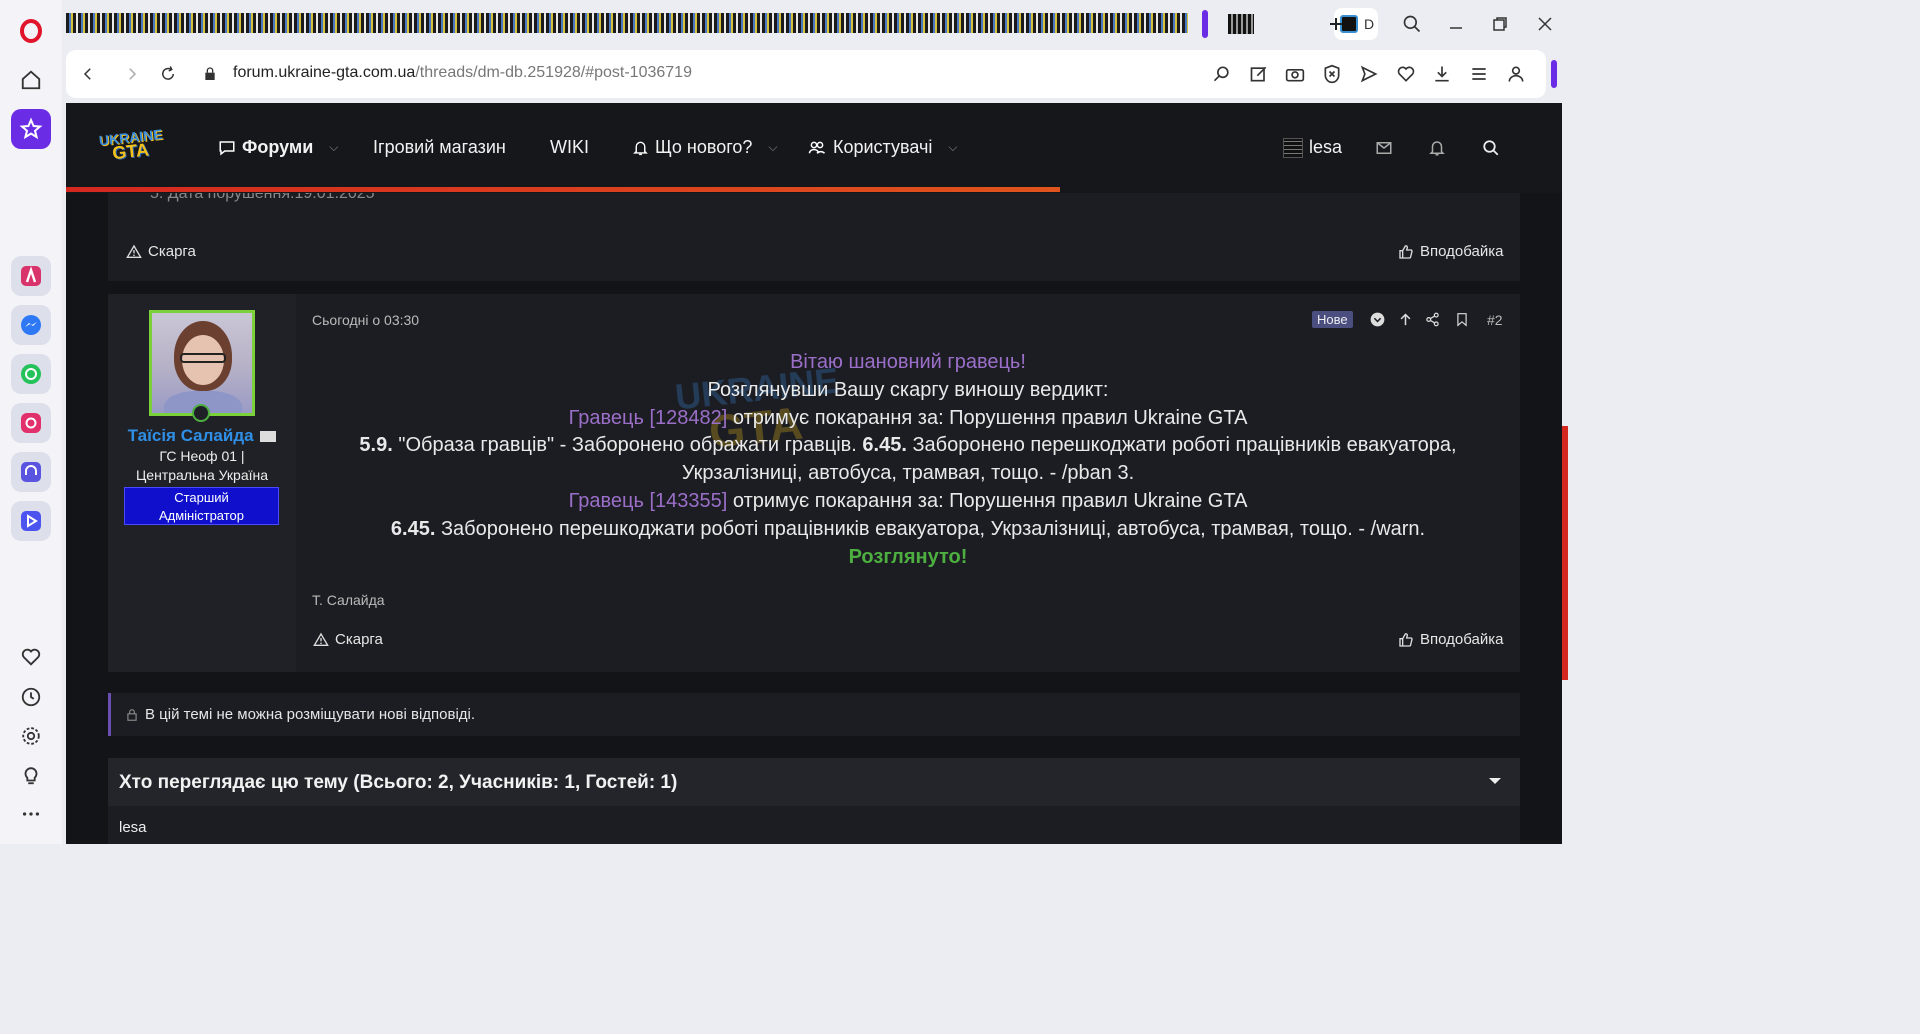 This screenshot has width=1920, height=1034. Describe the element at coordinates (648, 501) in the screenshot. I see `player-link-2: Гравець [143355]` at that location.